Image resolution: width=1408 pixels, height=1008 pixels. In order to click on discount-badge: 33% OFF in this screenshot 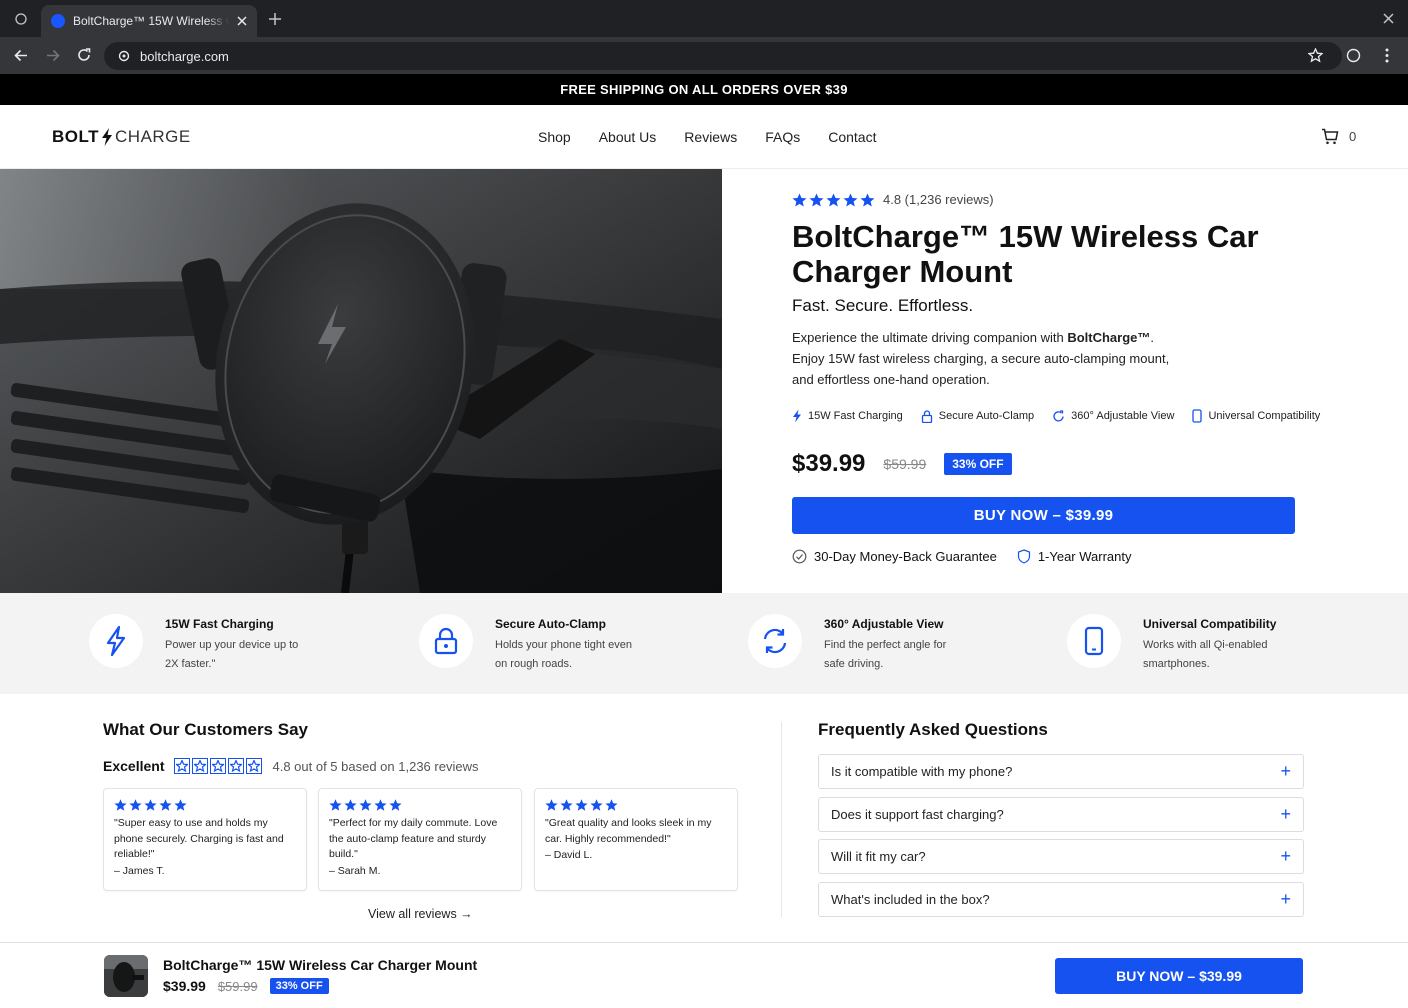, I will do `click(978, 464)`.